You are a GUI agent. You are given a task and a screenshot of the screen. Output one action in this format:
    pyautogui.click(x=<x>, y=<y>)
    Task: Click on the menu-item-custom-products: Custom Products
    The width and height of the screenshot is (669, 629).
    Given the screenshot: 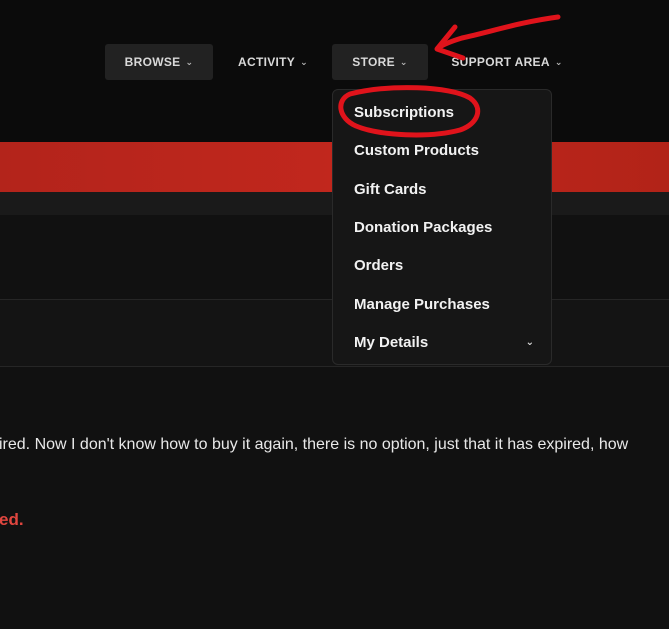 What is the action you would take?
    pyautogui.click(x=449, y=150)
    